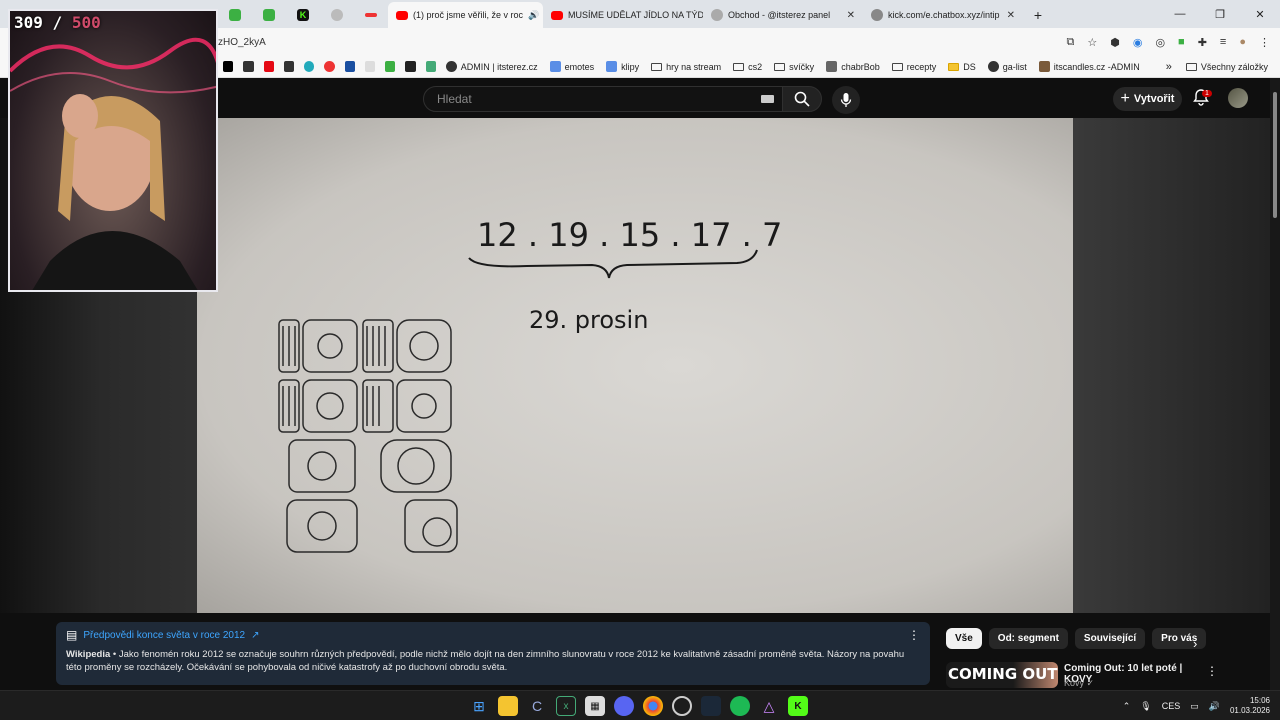 This screenshot has height=720, width=1280. Describe the element at coordinates (595, 706) in the screenshot. I see `app-icon: ▦` at that location.